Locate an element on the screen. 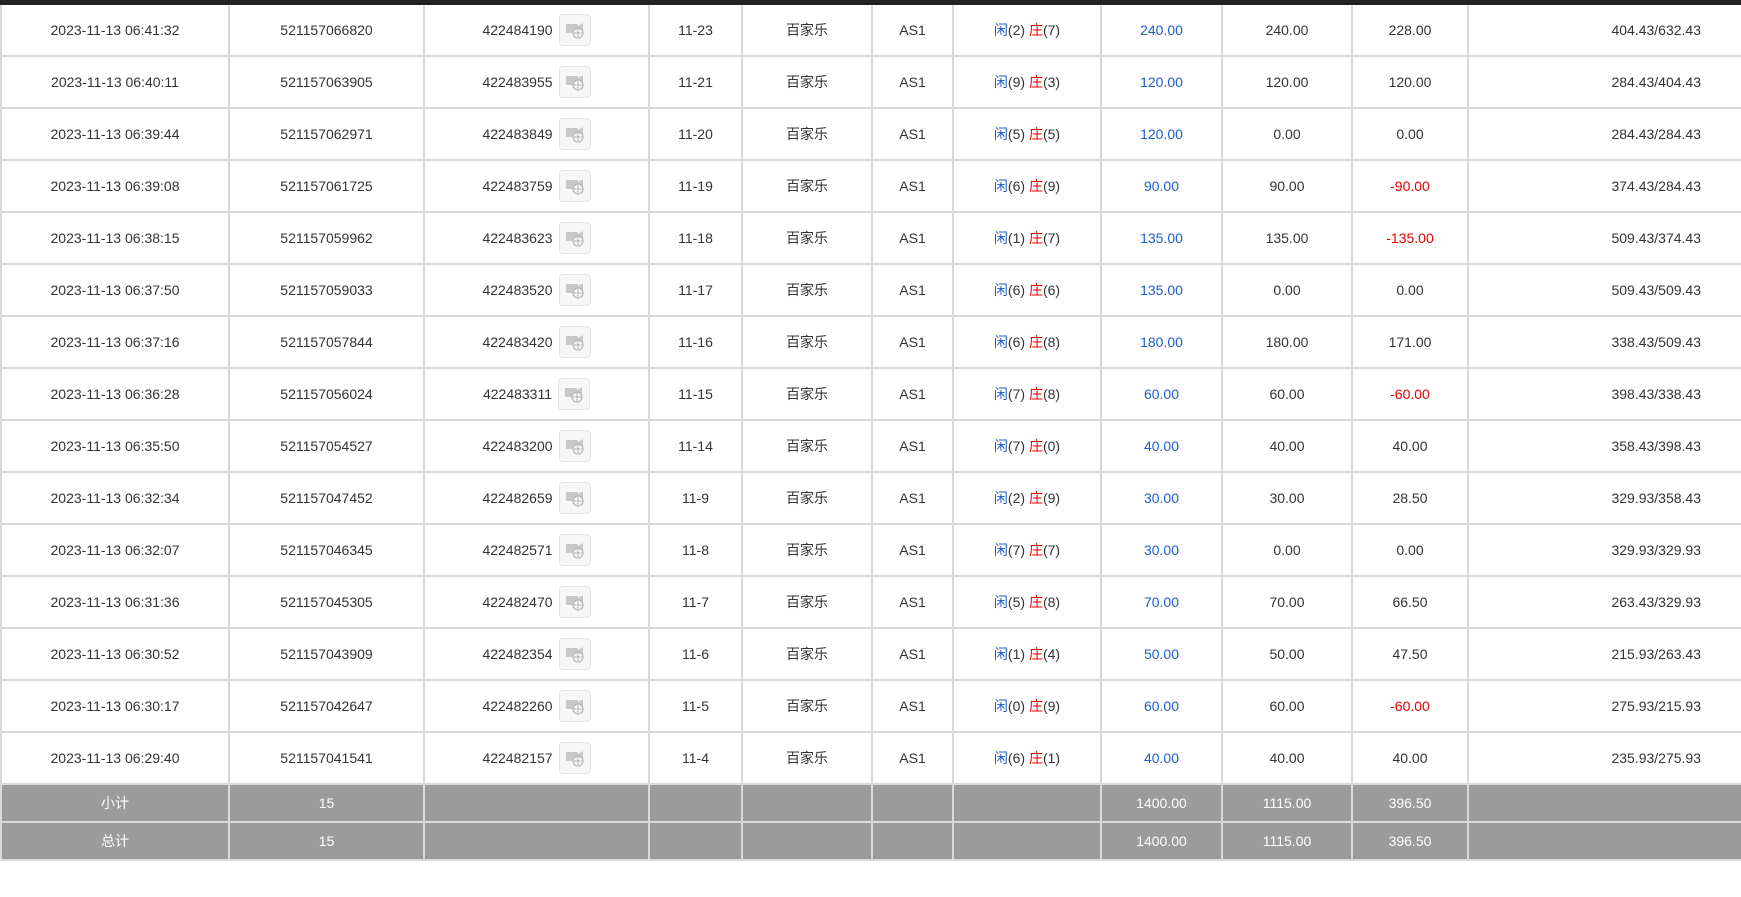  subtotal-bet: 1400.00 is located at coordinates (1161, 803).